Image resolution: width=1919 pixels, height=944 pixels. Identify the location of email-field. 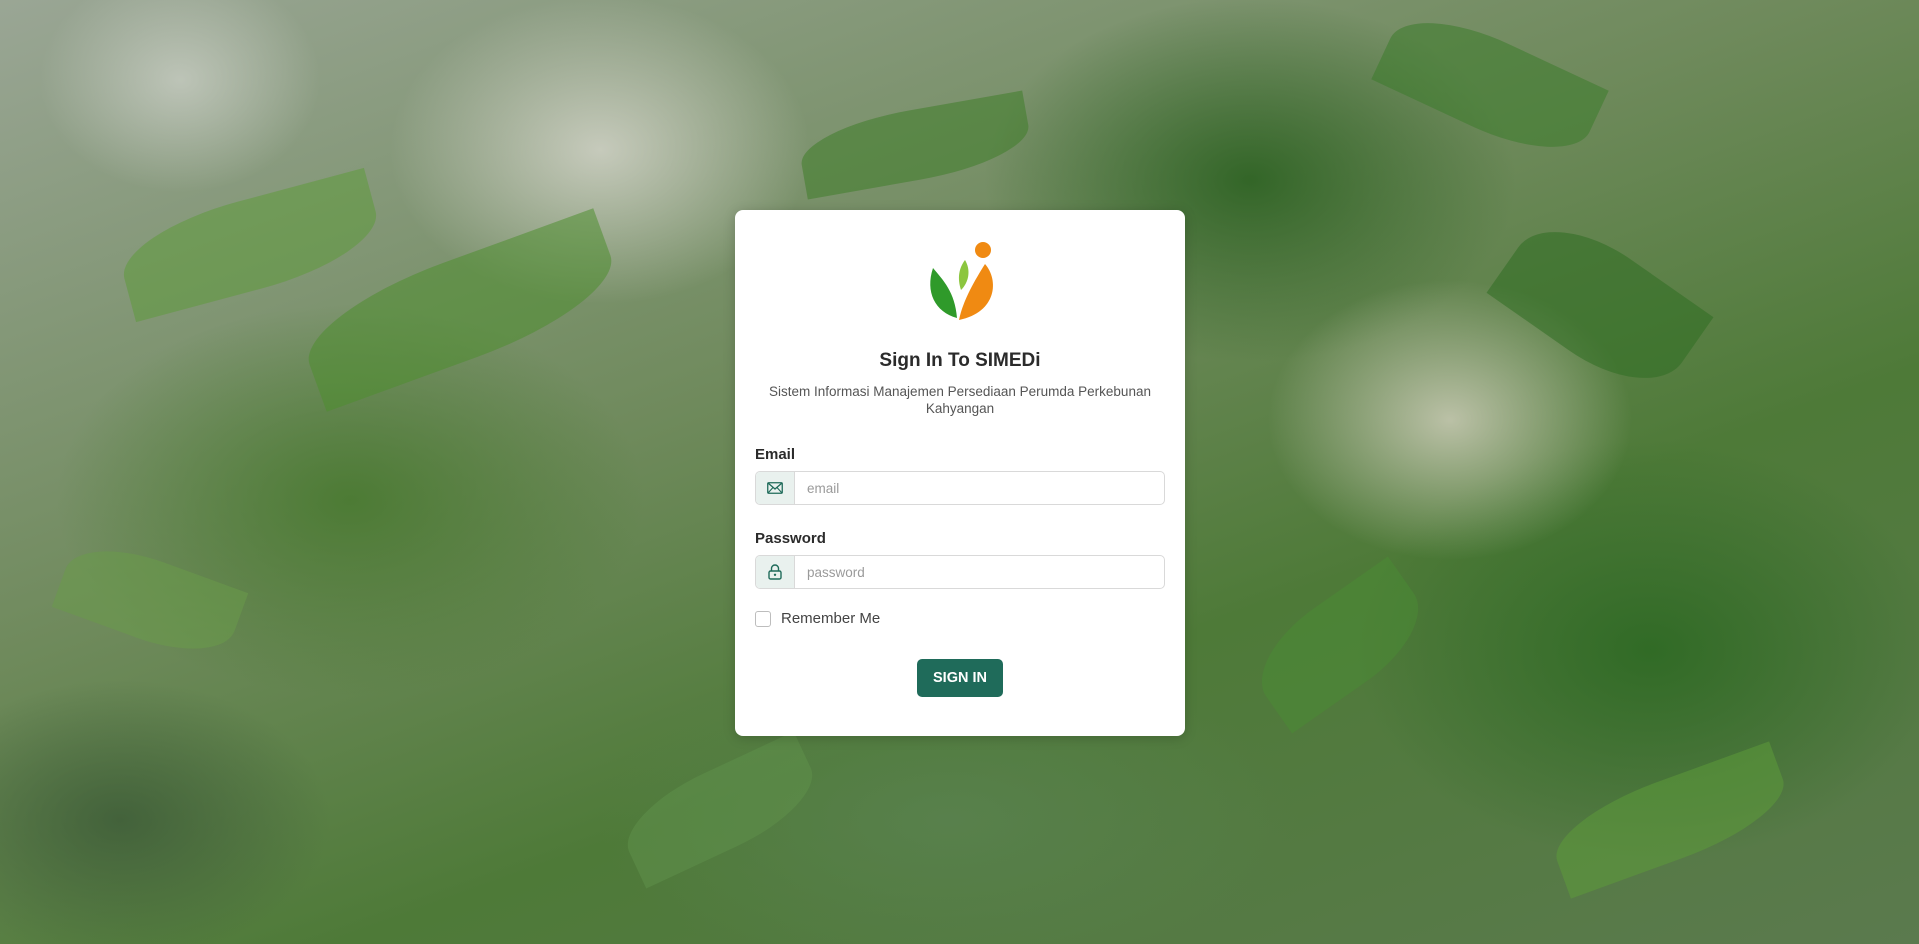
(979, 488).